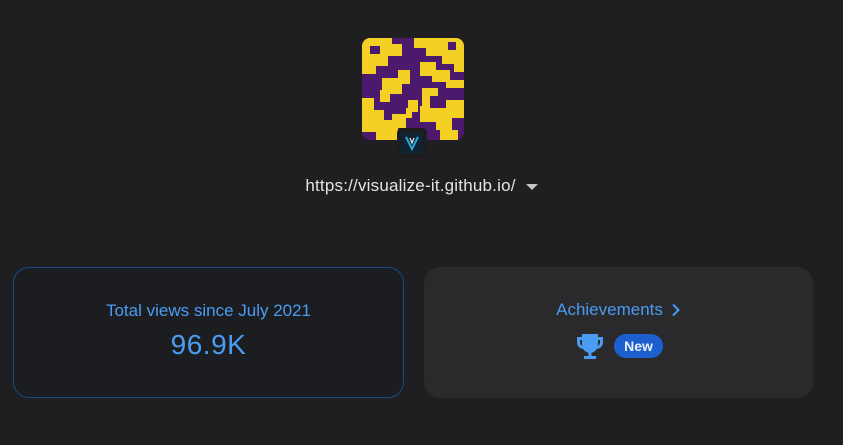  Describe the element at coordinates (208, 310) in the screenshot. I see `total-views-label: Total views since July 2021` at that location.